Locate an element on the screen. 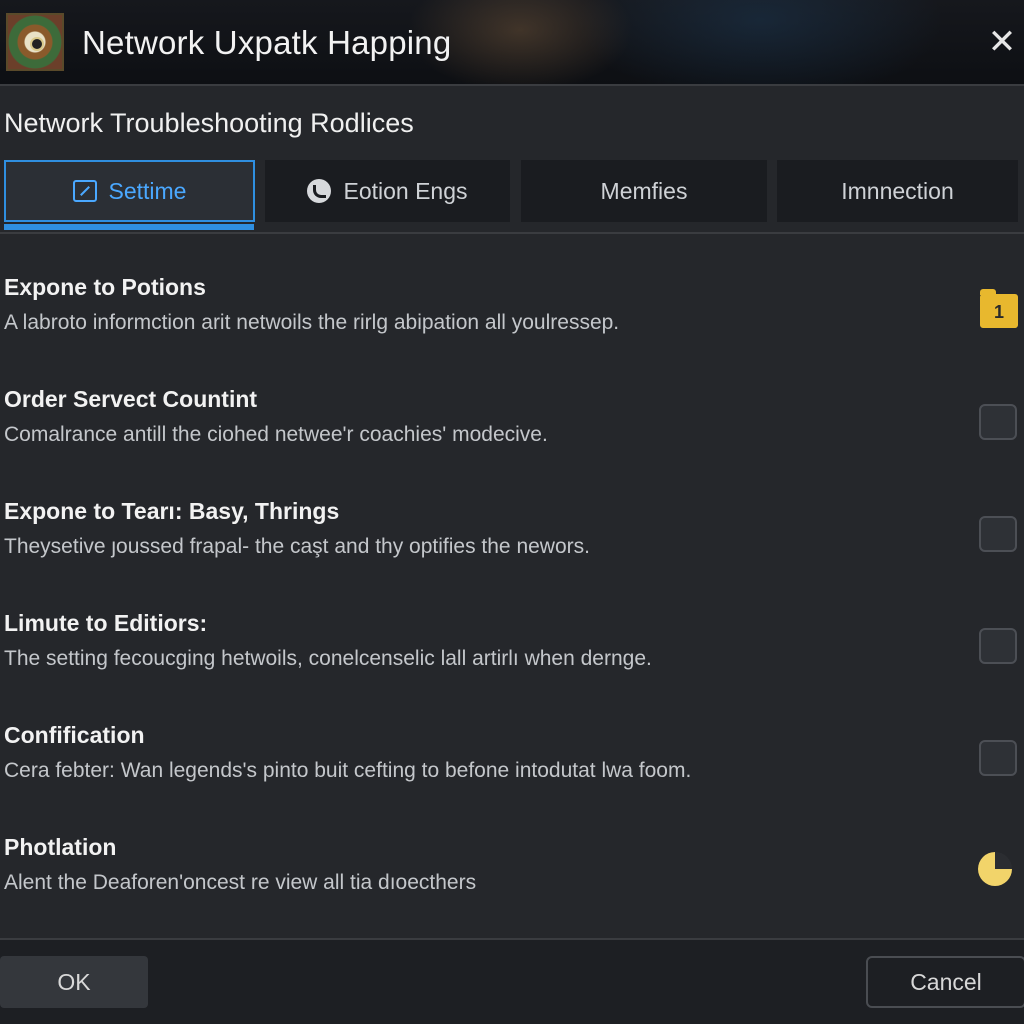 Image resolution: width=1024 pixels, height=1024 pixels. tab-memfies: Memfies is located at coordinates (644, 191).